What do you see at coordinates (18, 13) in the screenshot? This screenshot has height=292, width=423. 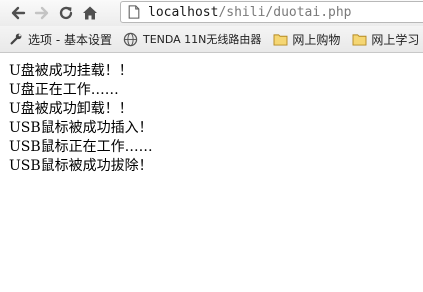 I see `back-arrow-icon` at bounding box center [18, 13].